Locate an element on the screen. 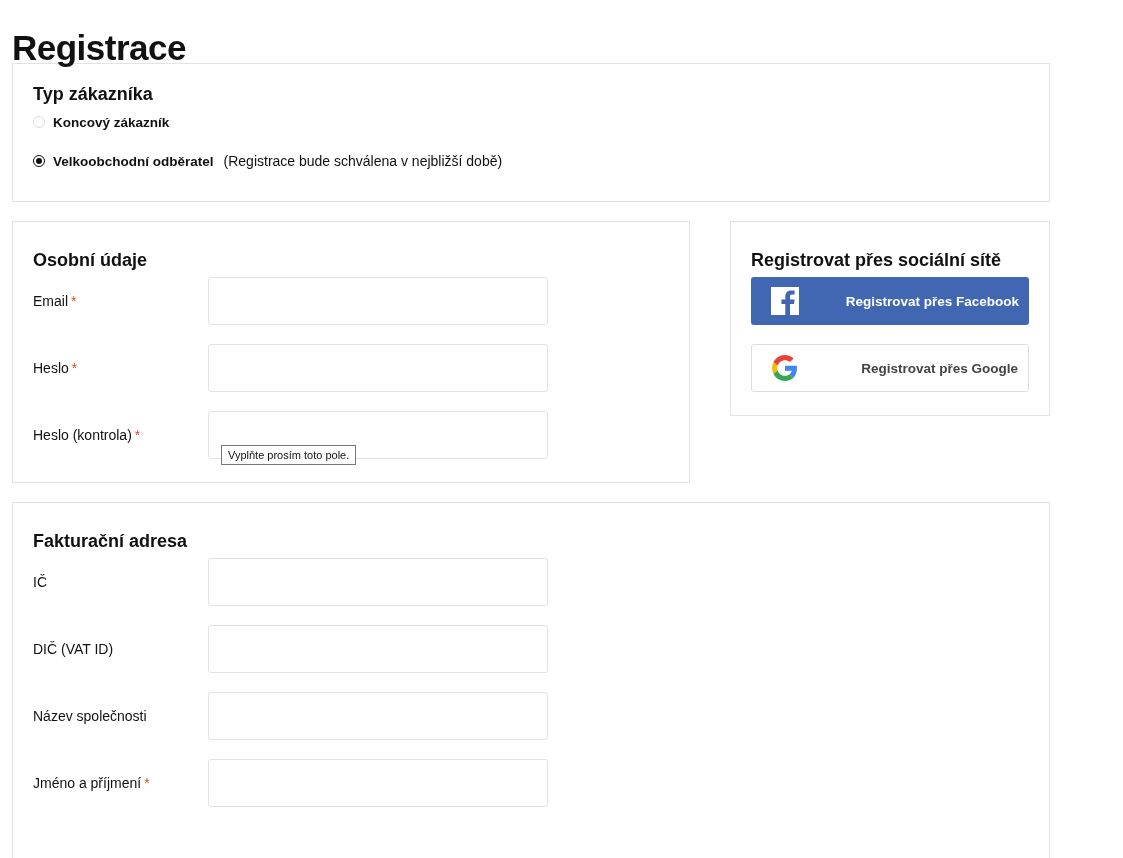 The image size is (1123, 858). facebook-register-button: Registrovat přes Facebook is located at coordinates (890, 301).